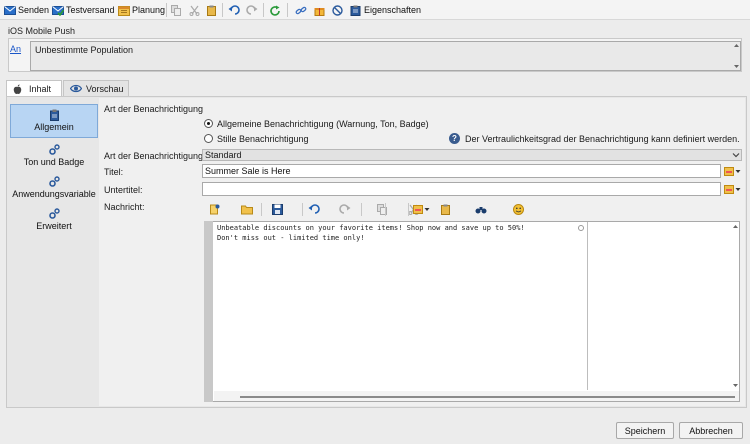 This screenshot has width=750, height=444. I want to click on new-document-icon, so click(214, 209).